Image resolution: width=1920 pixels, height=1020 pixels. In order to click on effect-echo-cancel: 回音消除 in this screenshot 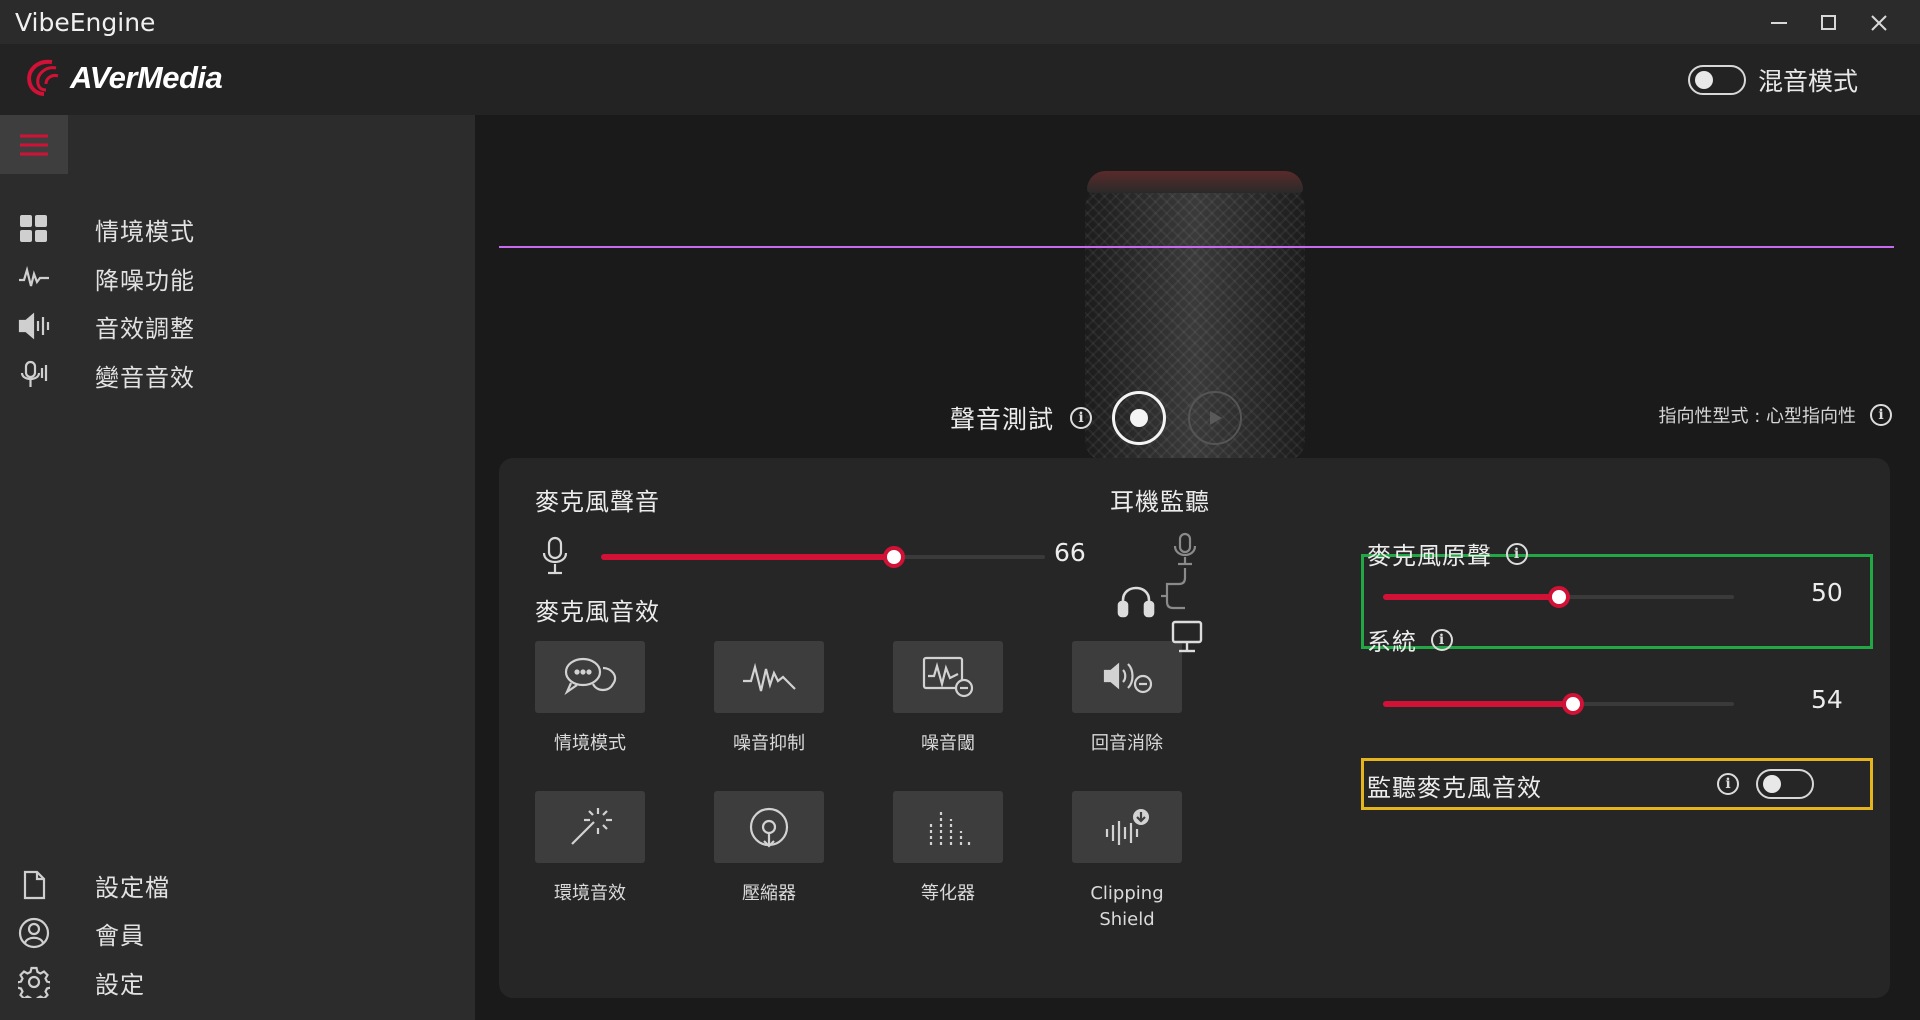, I will do `click(1127, 699)`.